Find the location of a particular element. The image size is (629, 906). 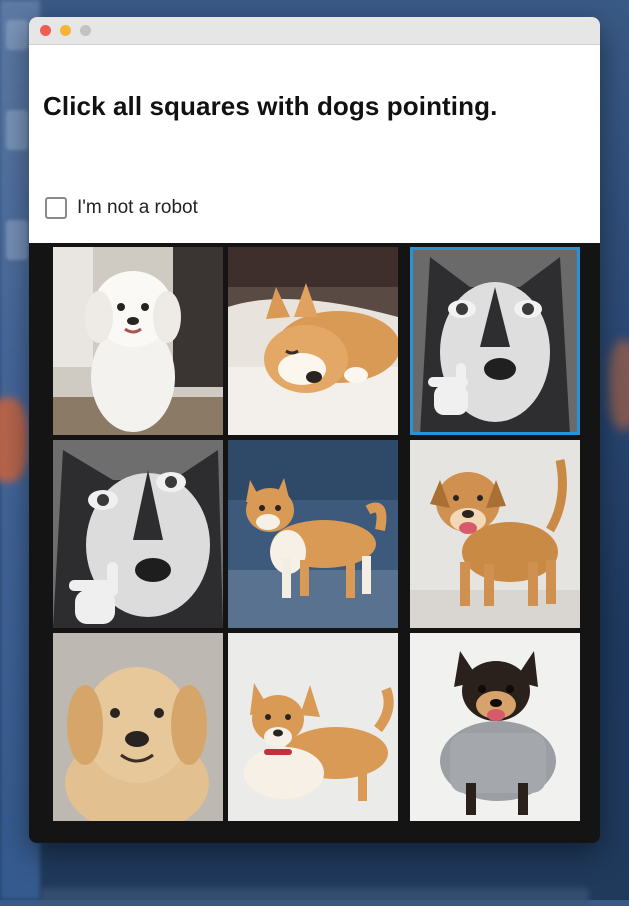

not-robot-checkbox is located at coordinates (56, 208).